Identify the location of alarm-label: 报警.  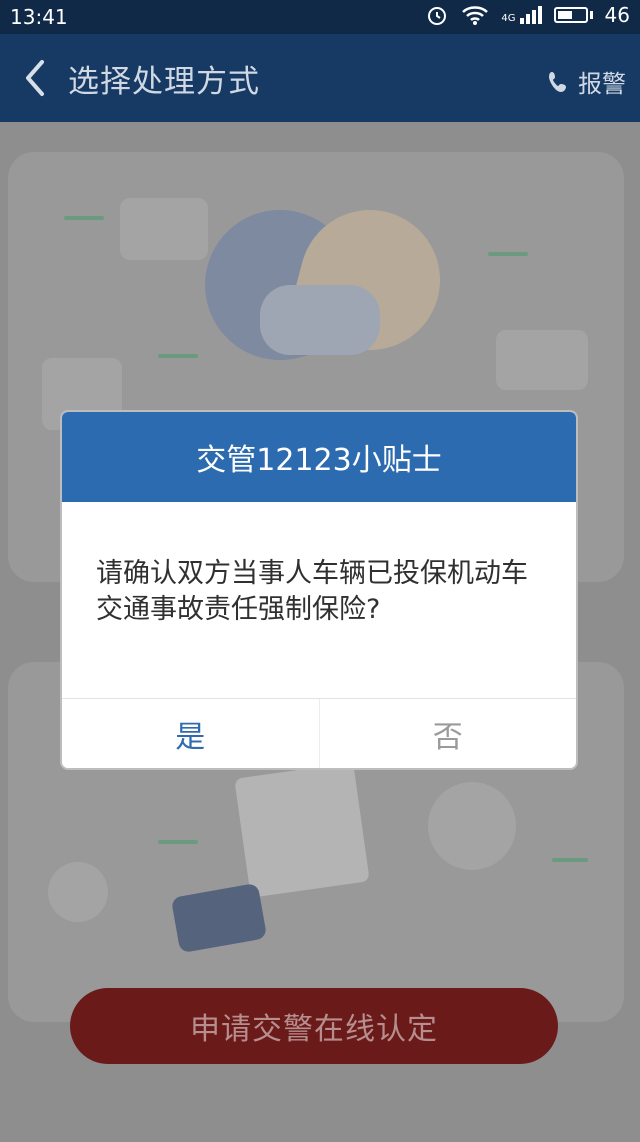
(602, 84).